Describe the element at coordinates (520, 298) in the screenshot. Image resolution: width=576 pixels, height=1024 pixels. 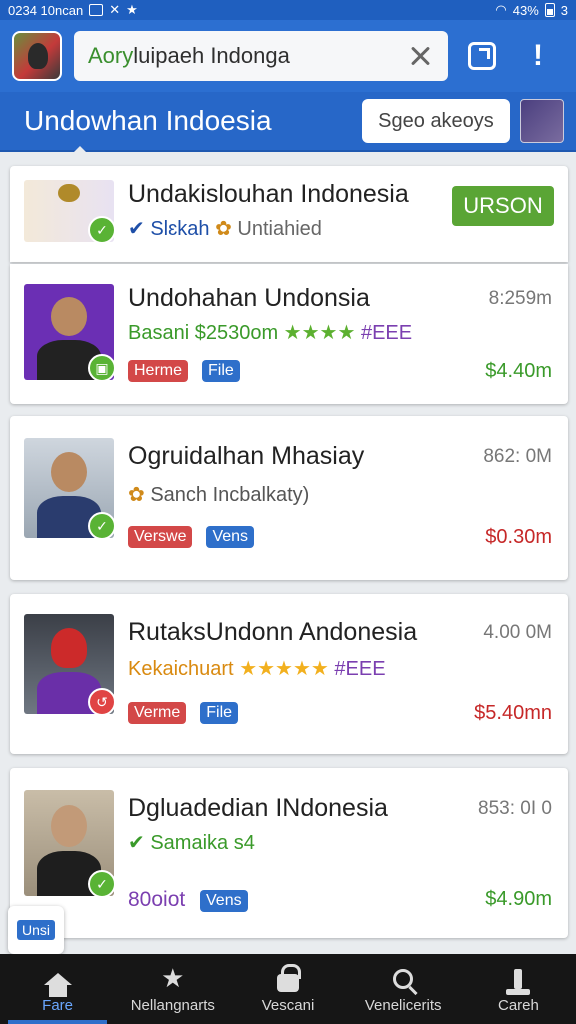
I see `item-time: 8:259m` at that location.